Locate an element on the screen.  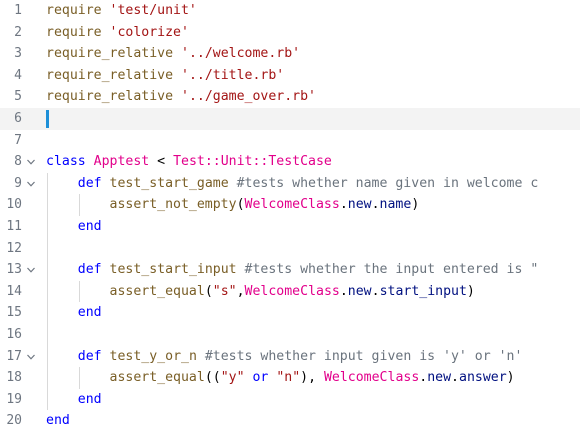
line-number: 3 is located at coordinates (18, 54).